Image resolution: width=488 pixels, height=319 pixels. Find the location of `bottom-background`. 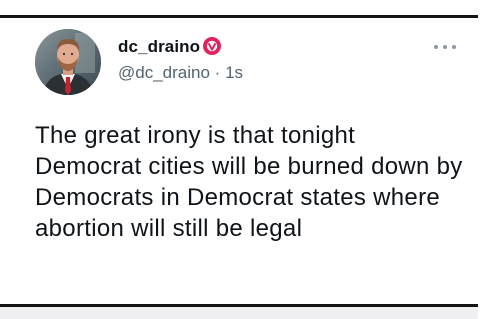

bottom-background is located at coordinates (244, 313).